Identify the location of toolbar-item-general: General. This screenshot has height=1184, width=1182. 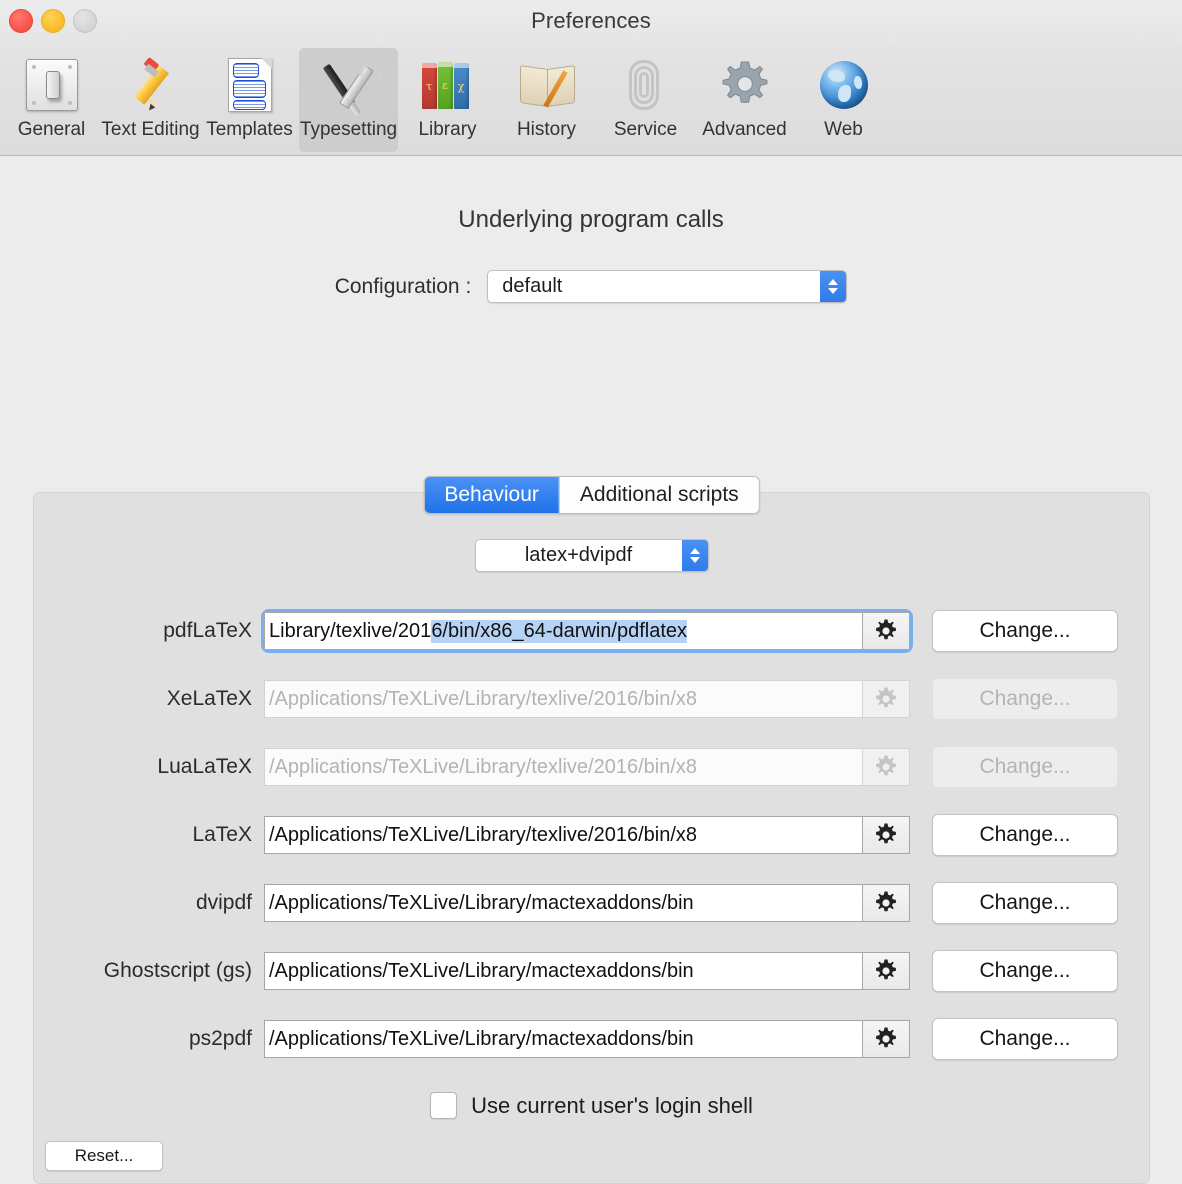
(51, 100).